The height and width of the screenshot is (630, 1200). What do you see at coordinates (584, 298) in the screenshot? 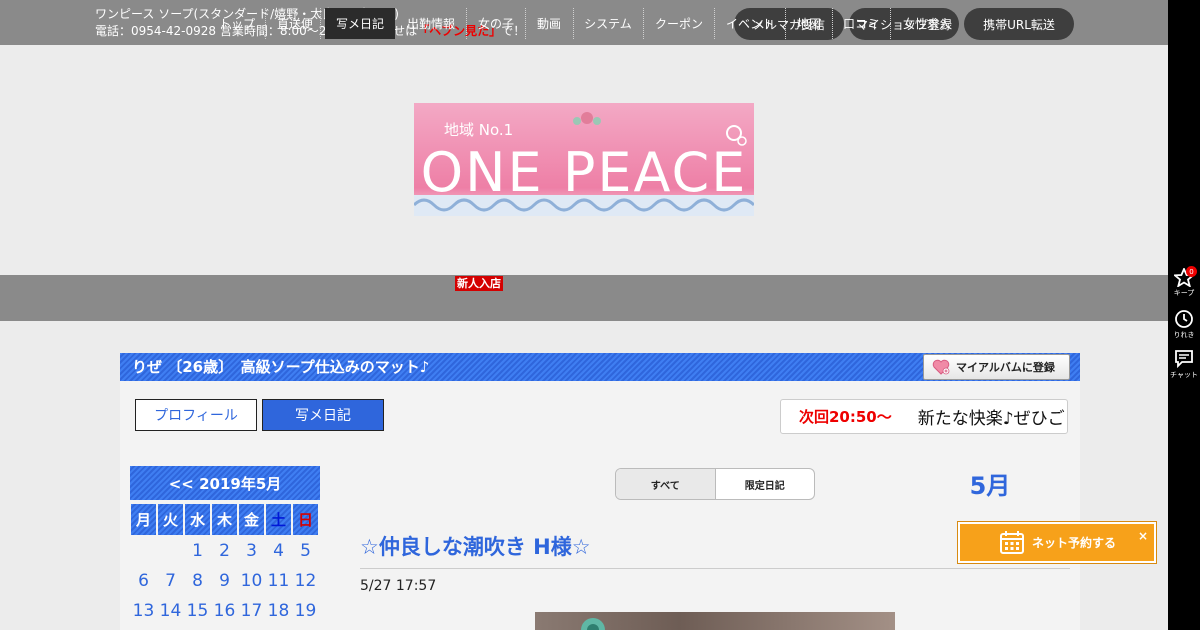
I see `main-nav` at bounding box center [584, 298].